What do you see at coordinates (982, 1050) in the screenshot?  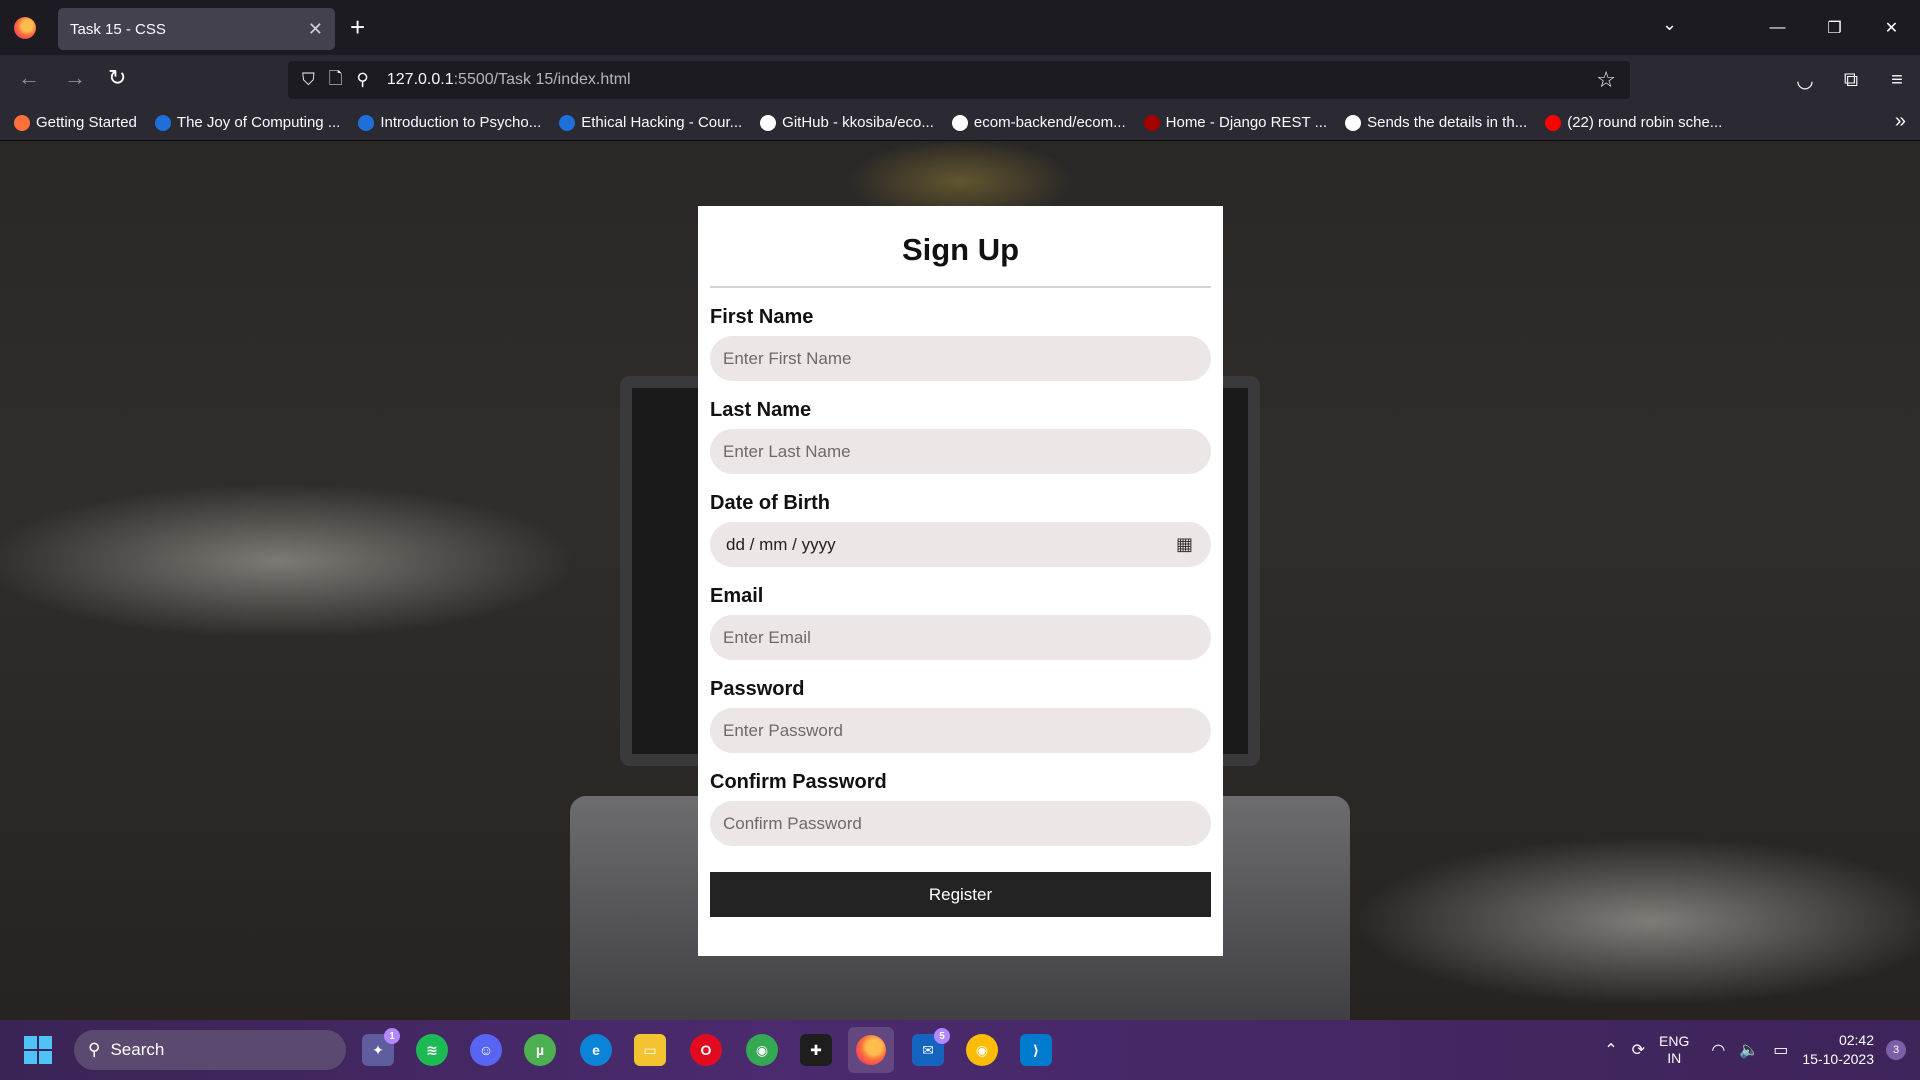 I see `chrome-profile-icon: ◉` at bounding box center [982, 1050].